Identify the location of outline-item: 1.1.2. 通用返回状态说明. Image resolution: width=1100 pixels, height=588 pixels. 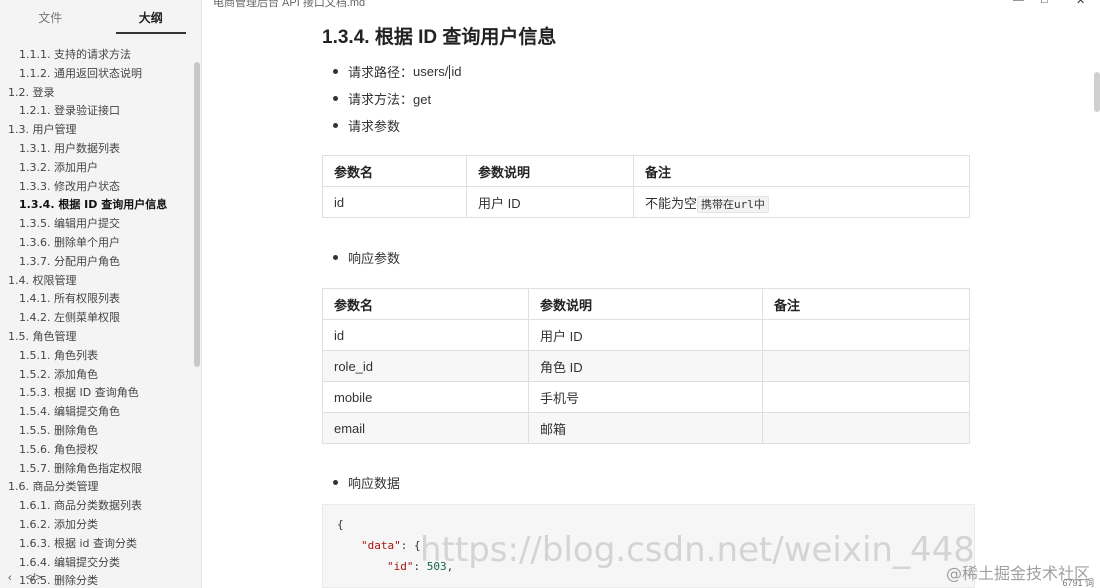
(95, 74).